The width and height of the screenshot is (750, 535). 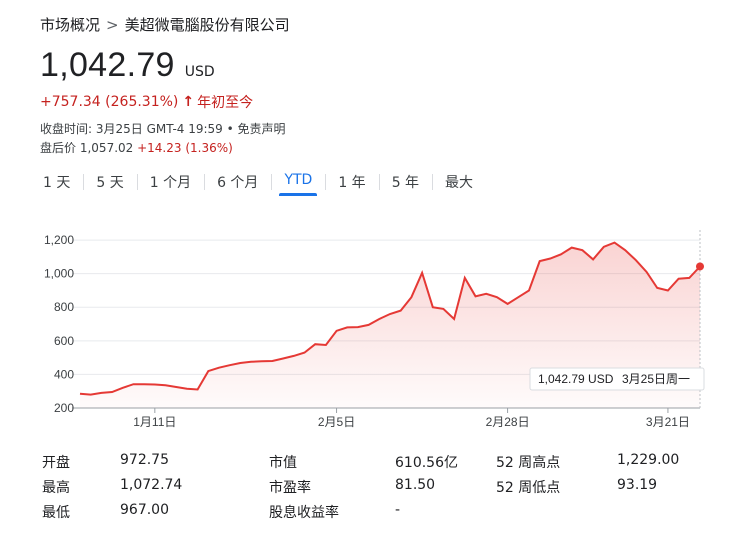 What do you see at coordinates (668, 422) in the screenshot?
I see `x-tick-label: 3月21日` at bounding box center [668, 422].